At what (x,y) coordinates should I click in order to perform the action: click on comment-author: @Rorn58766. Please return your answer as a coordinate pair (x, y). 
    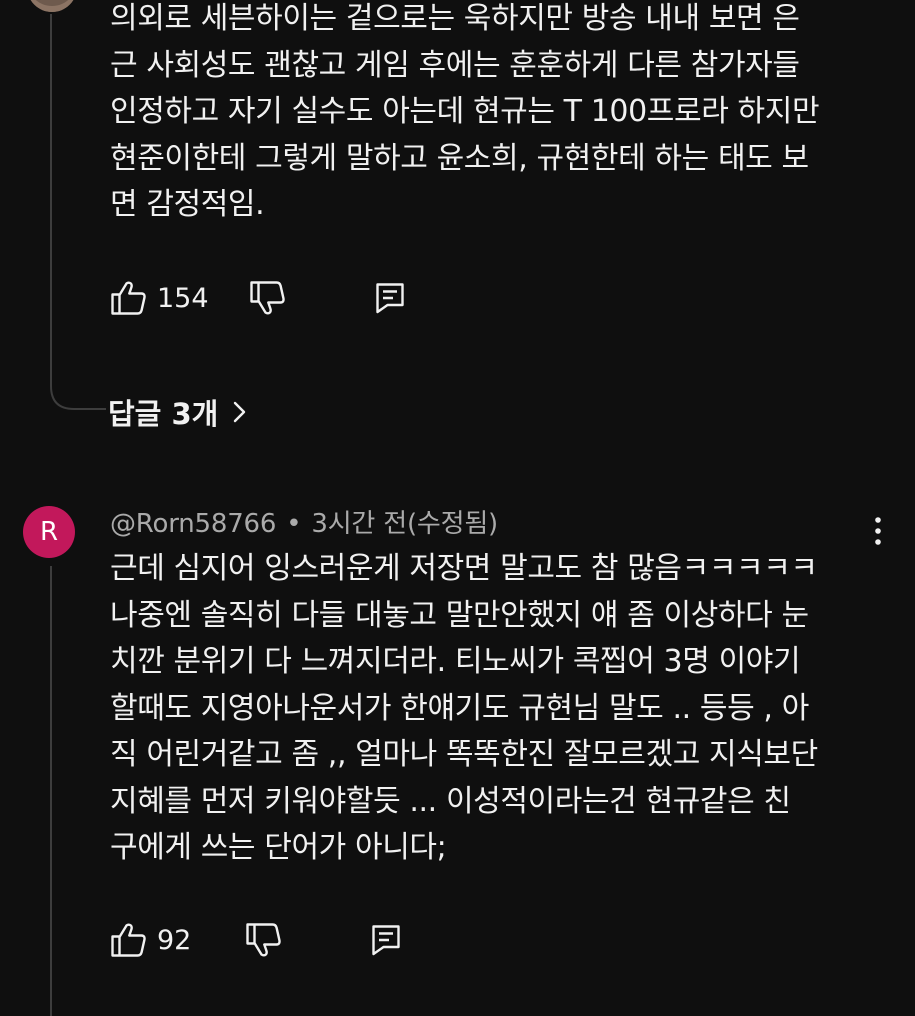
    Looking at the image, I should click on (193, 524).